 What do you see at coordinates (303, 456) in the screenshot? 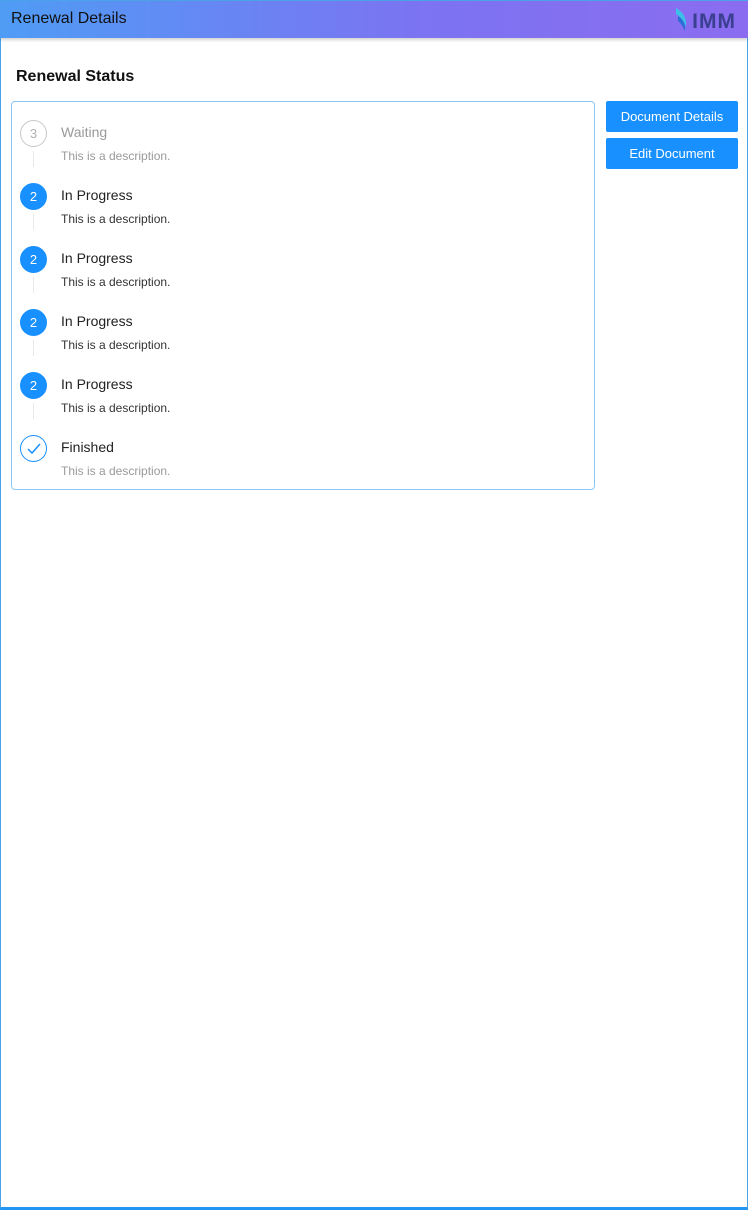
I see `step-item: Finished This is a description.` at bounding box center [303, 456].